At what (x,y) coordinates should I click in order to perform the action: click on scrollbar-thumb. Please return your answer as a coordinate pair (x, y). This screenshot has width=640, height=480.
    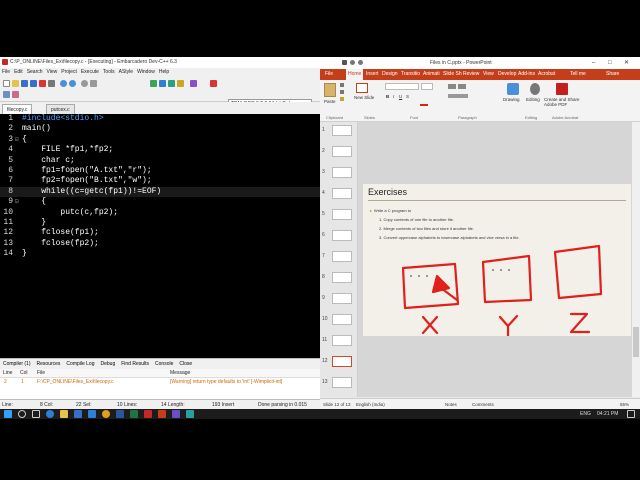
    Looking at the image, I should click on (636, 342).